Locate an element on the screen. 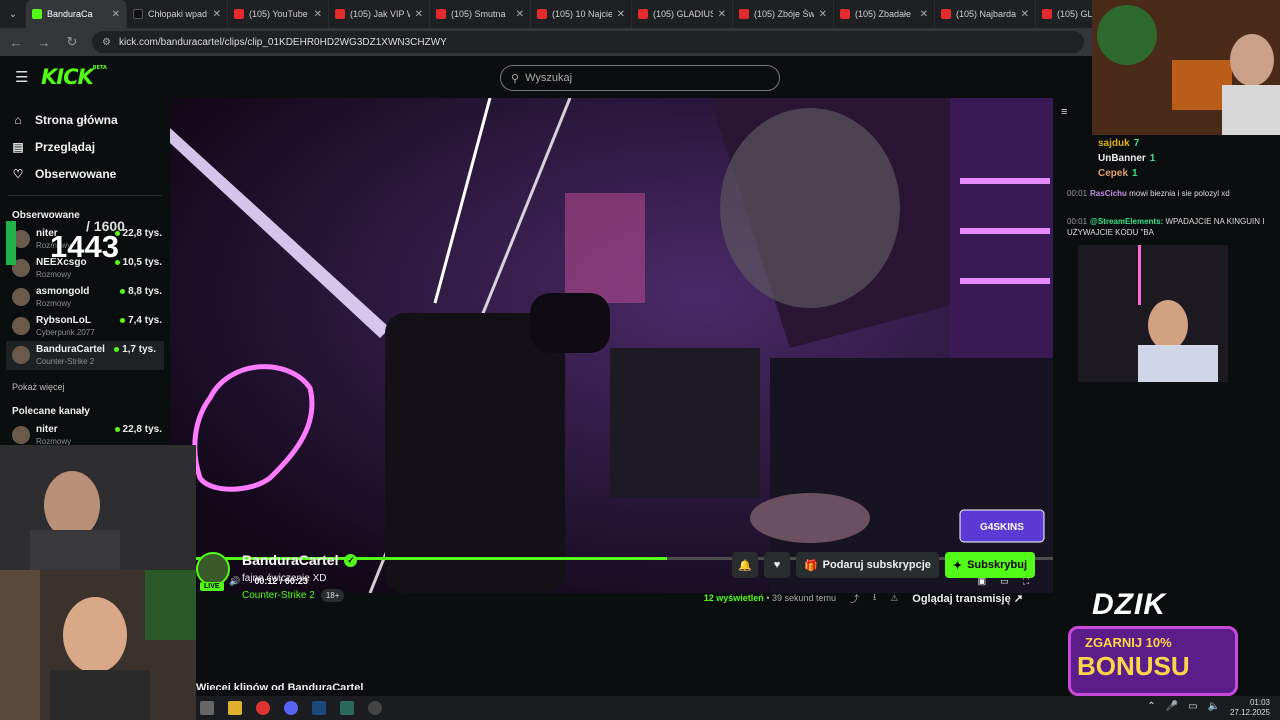  clock: 01:03 27.12.2025 is located at coordinates (1250, 708).